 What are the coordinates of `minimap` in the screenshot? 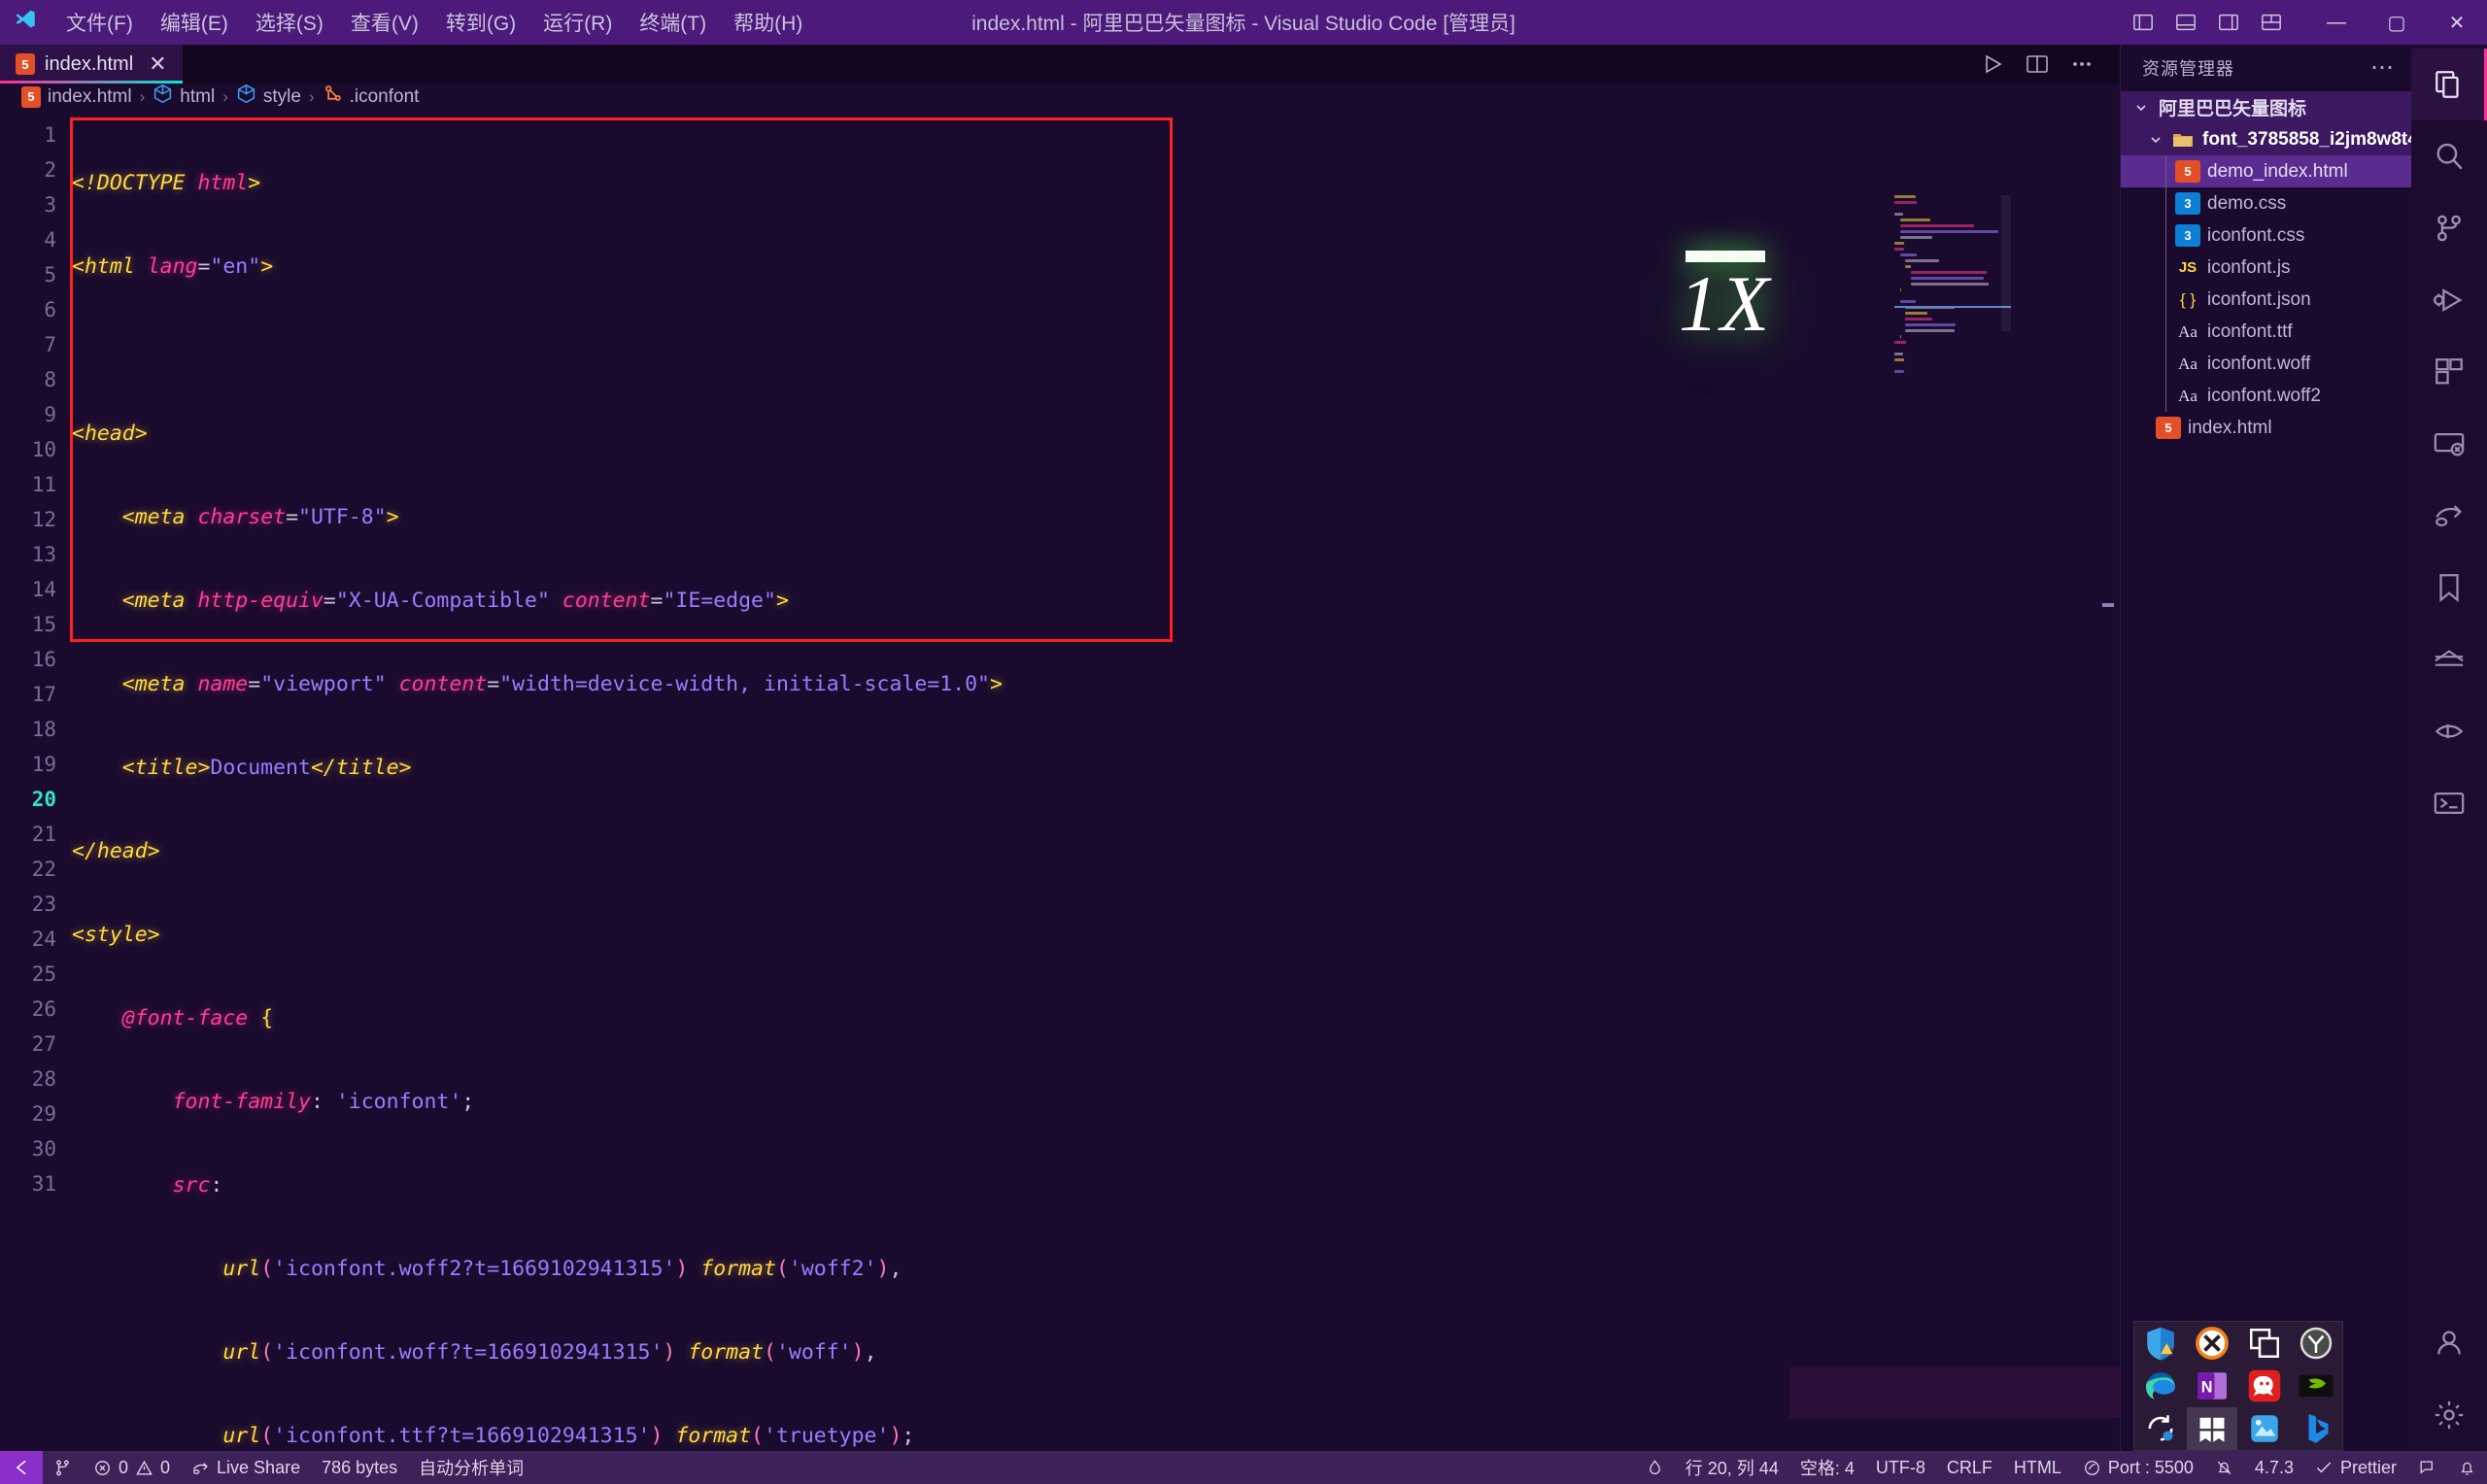 It's located at (1952, 823).